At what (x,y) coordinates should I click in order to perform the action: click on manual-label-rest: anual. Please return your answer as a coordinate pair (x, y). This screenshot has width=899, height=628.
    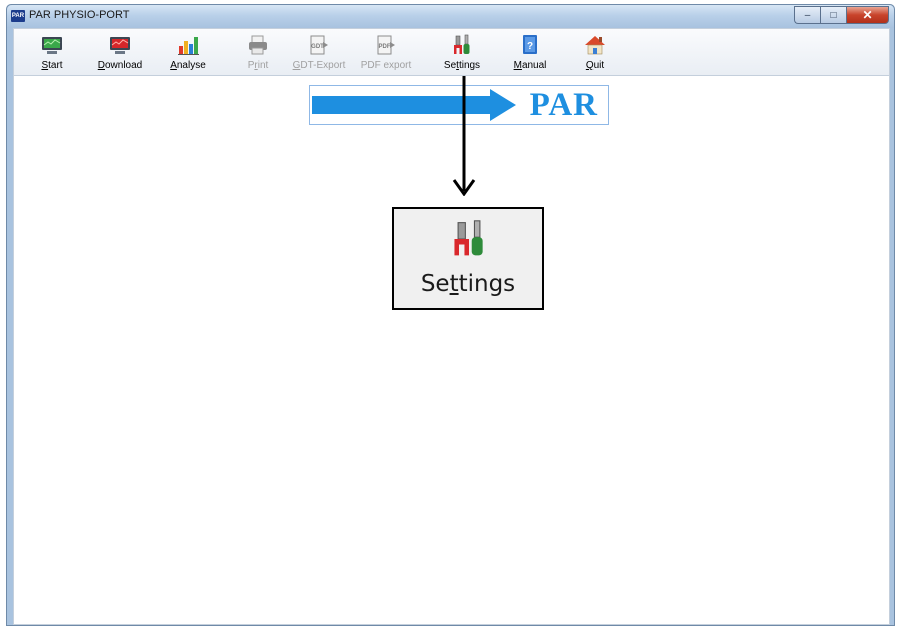
    Looking at the image, I should click on (534, 65).